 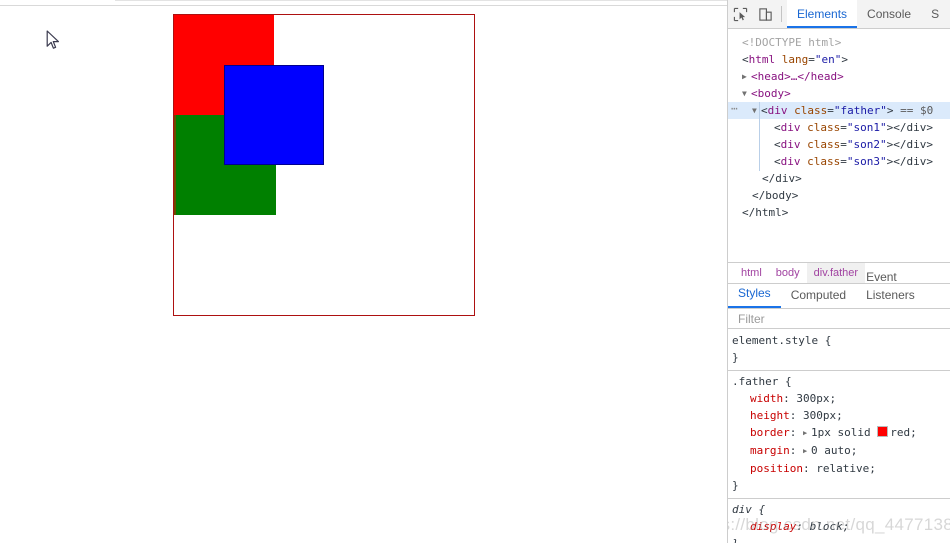 I want to click on son3-attr-name: class, so click(x=824, y=161).